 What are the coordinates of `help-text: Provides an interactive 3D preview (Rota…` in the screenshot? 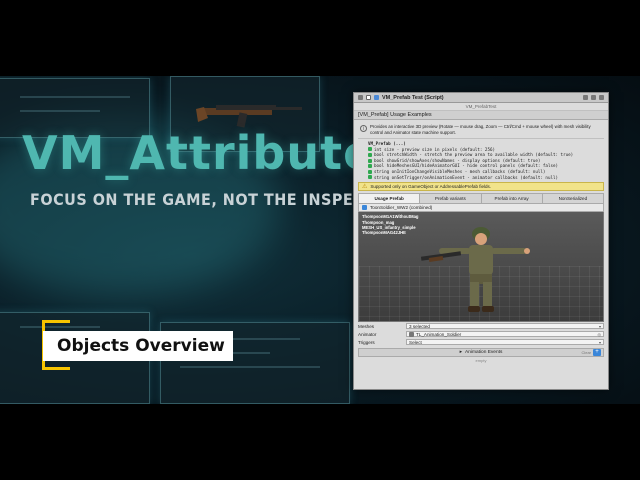 It's located at (480, 129).